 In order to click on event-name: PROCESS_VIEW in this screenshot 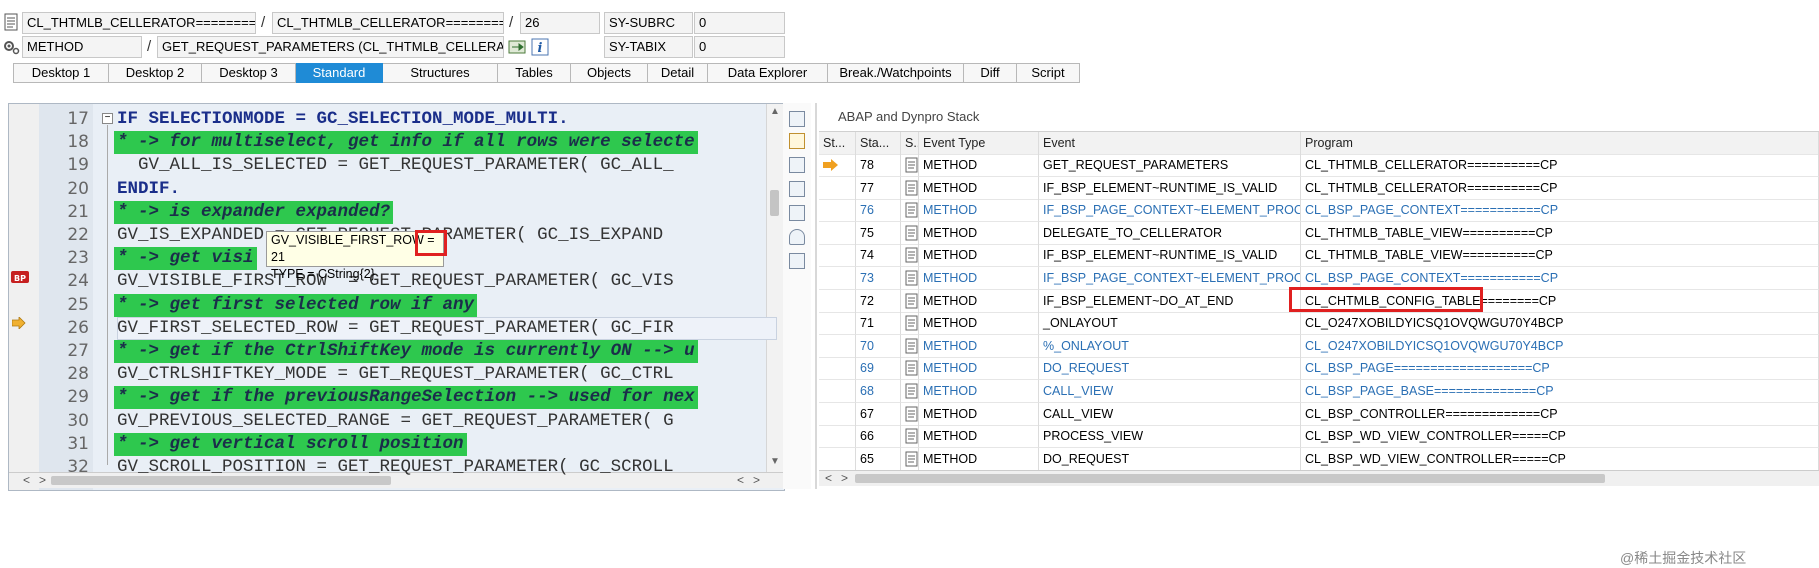, I will do `click(1170, 437)`.